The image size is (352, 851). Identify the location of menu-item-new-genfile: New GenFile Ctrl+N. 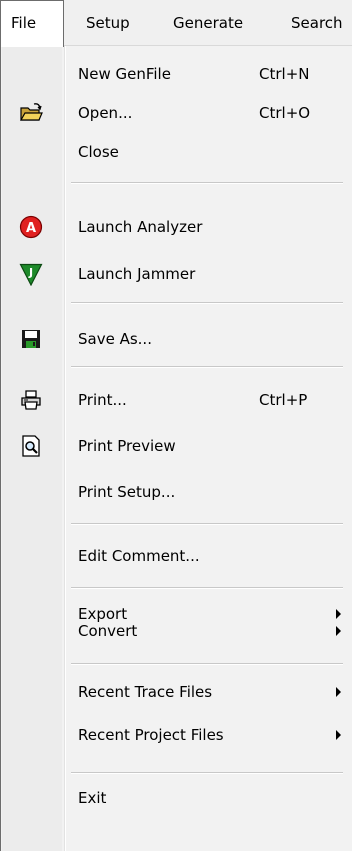
(176, 74).